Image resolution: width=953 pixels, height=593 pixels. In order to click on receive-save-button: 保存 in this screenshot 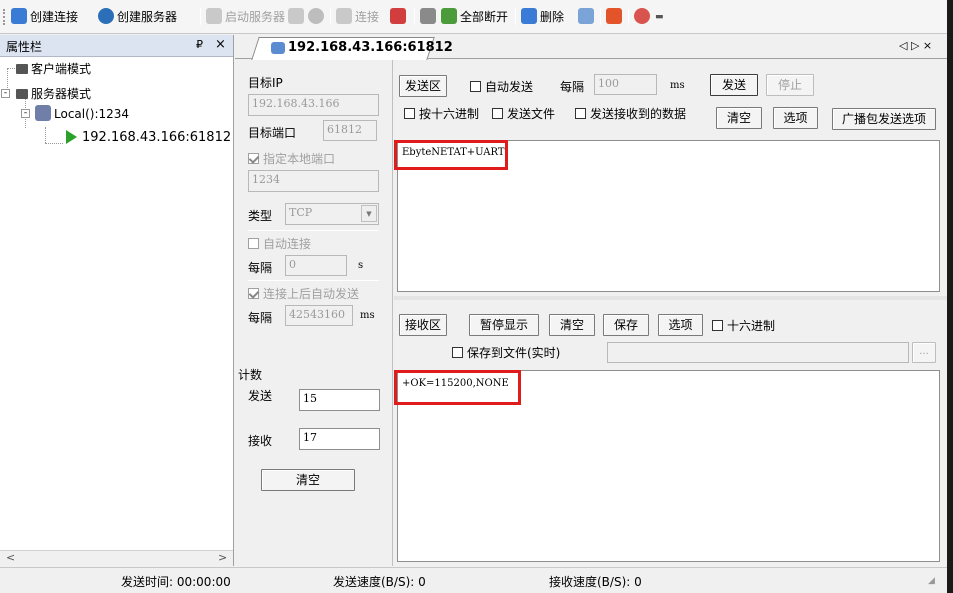, I will do `click(626, 325)`.